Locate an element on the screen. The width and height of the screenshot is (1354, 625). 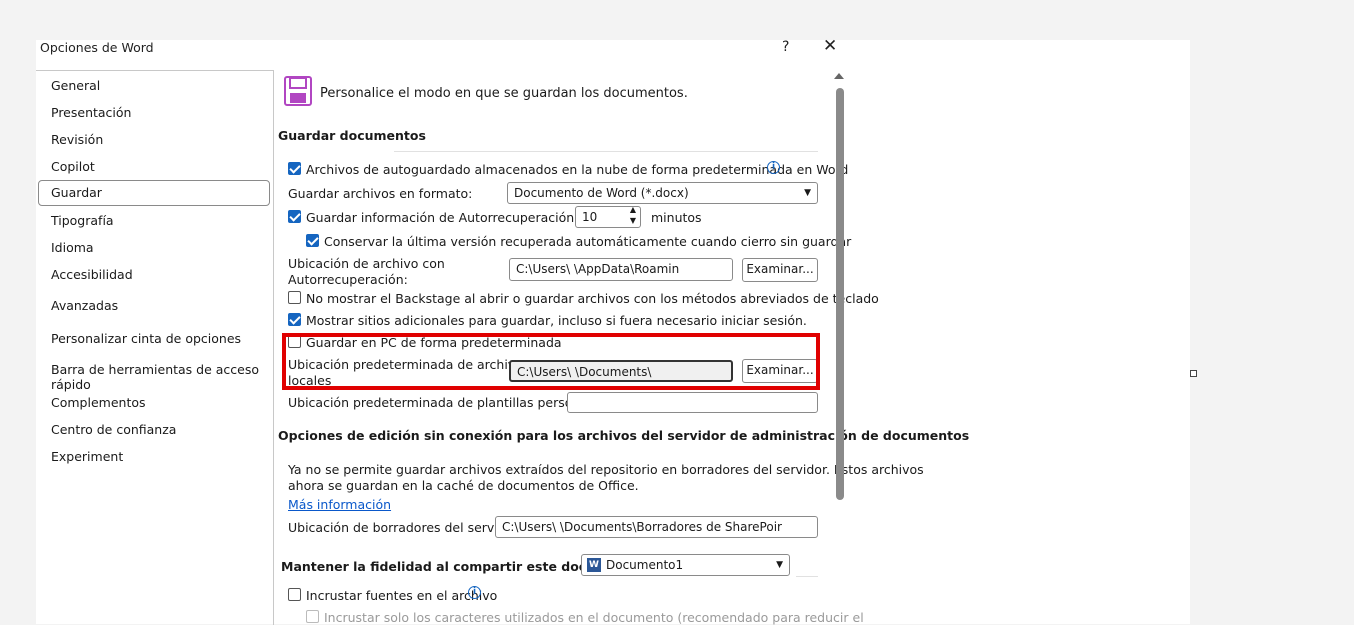
templates-location-input is located at coordinates (692, 402).